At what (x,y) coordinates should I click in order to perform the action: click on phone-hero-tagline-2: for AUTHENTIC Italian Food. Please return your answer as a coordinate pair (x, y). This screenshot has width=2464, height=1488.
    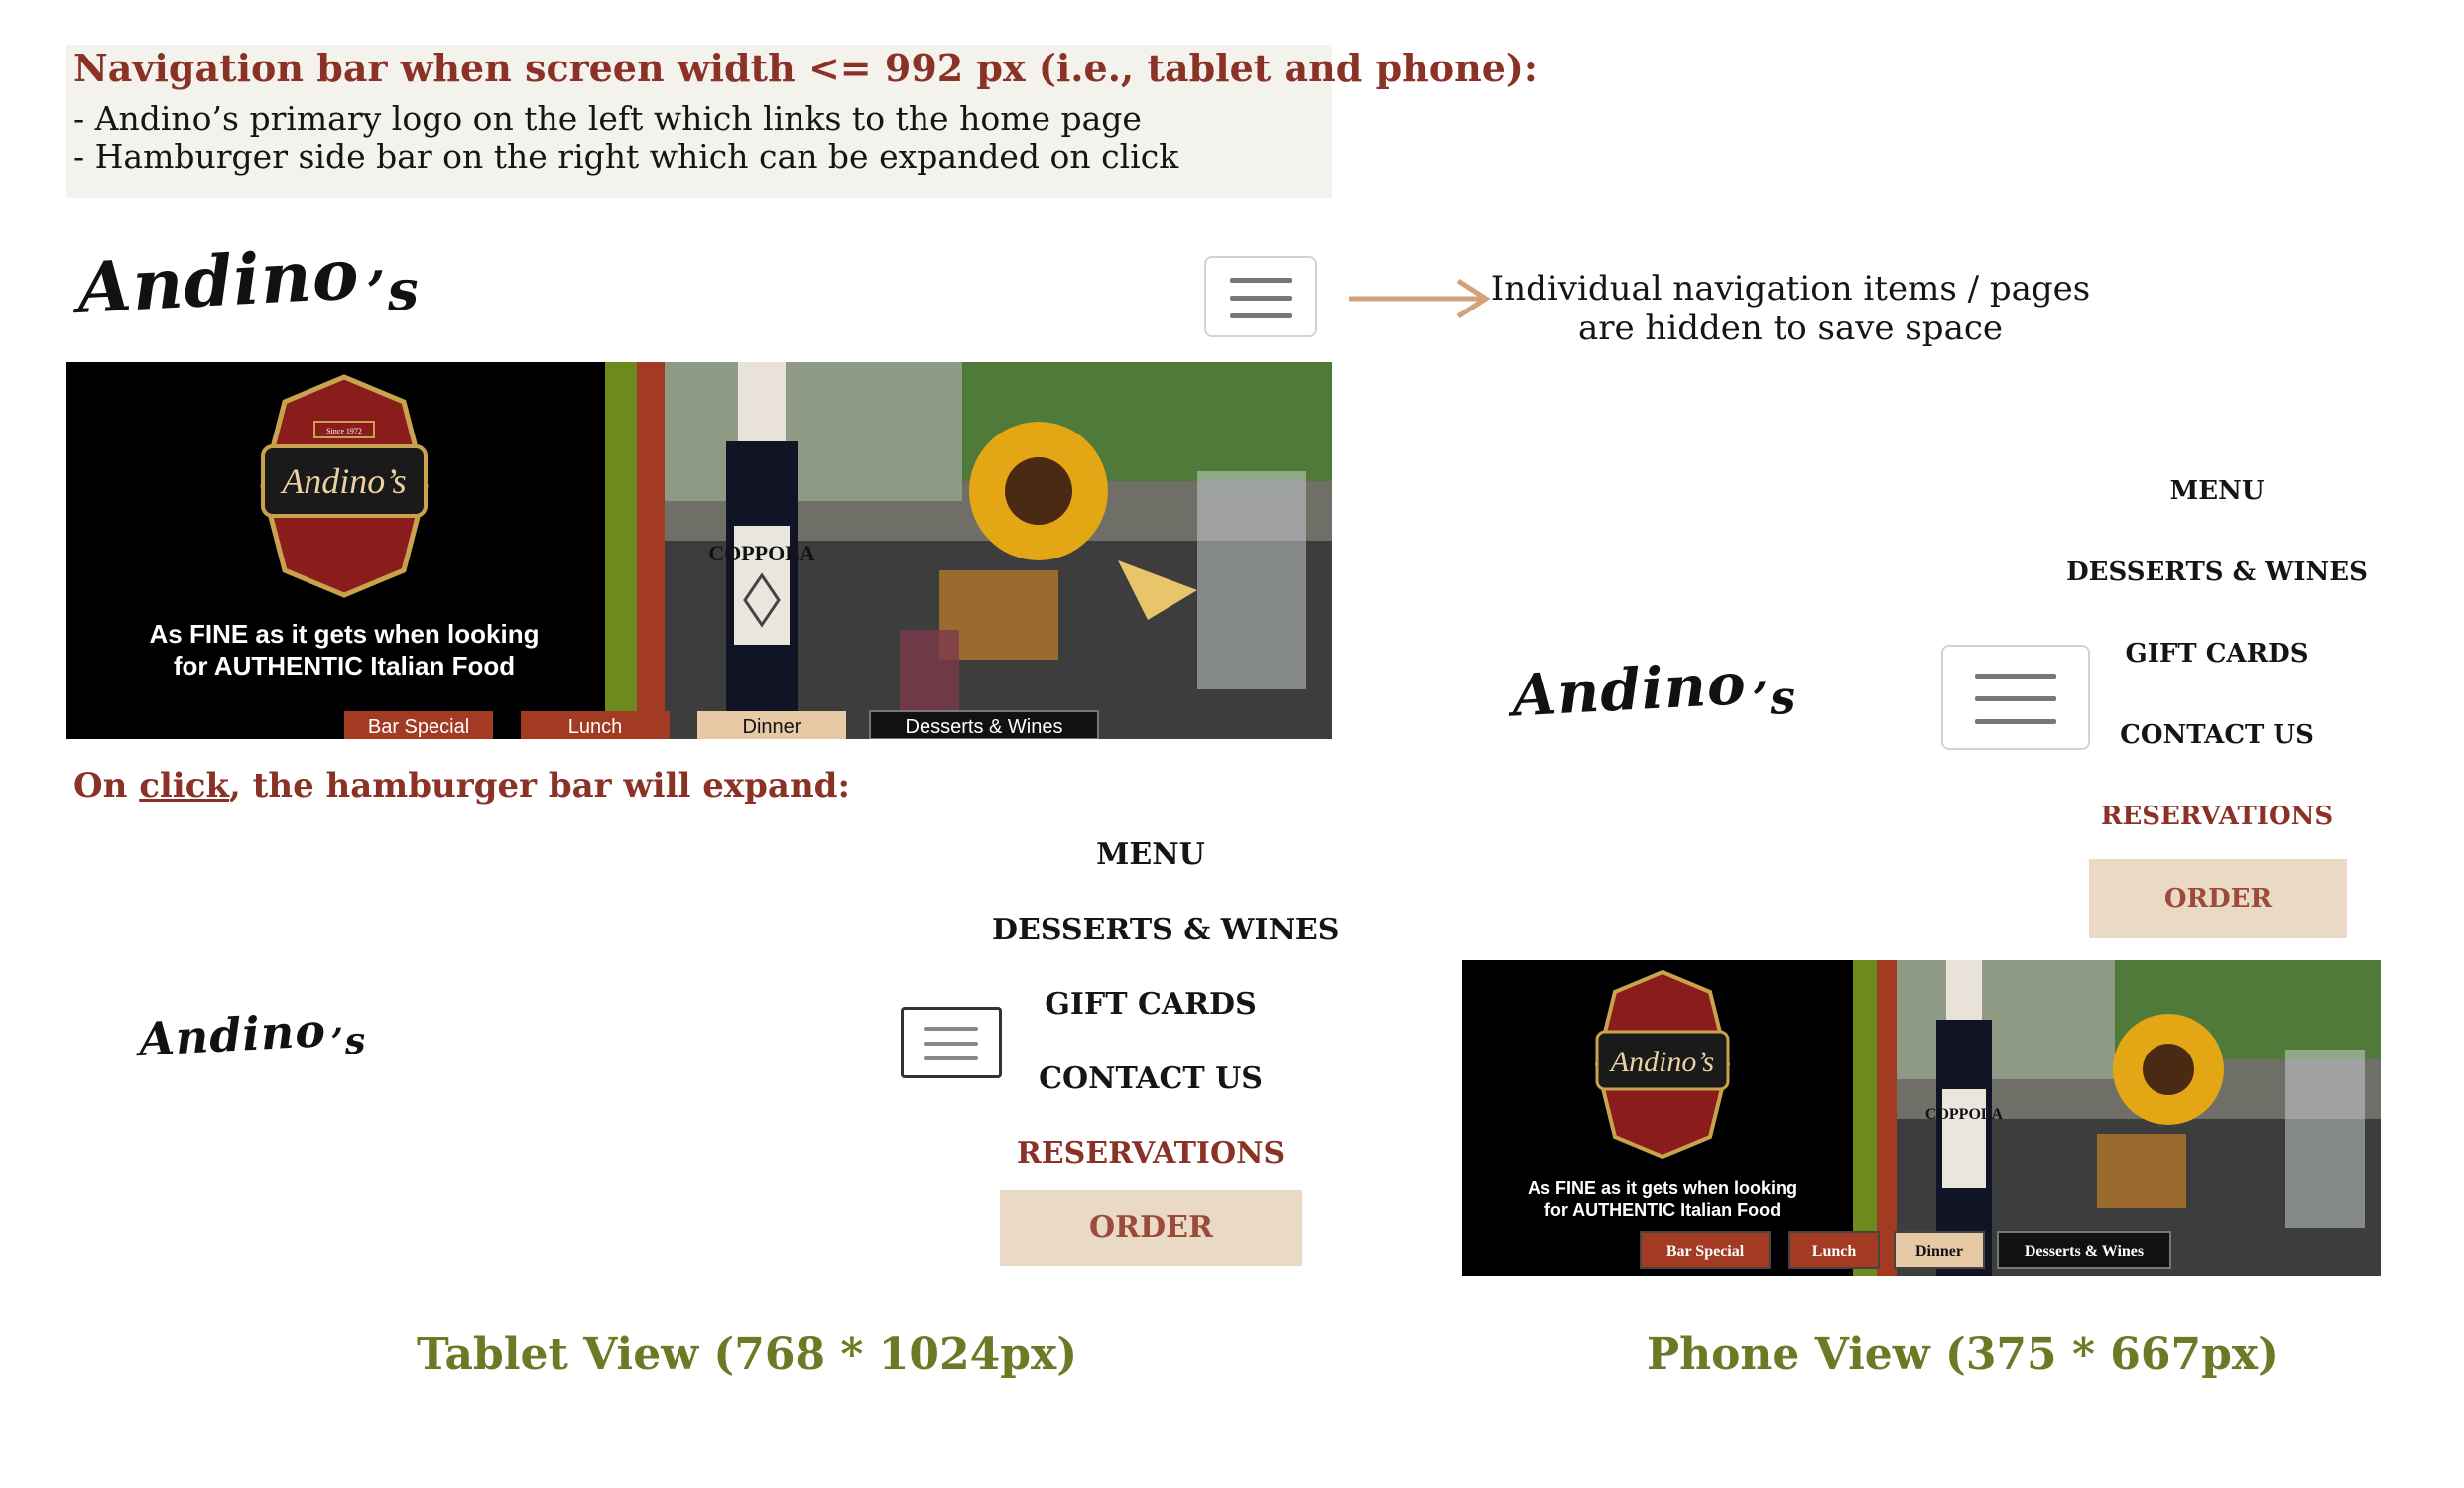
    Looking at the image, I should click on (1662, 1210).